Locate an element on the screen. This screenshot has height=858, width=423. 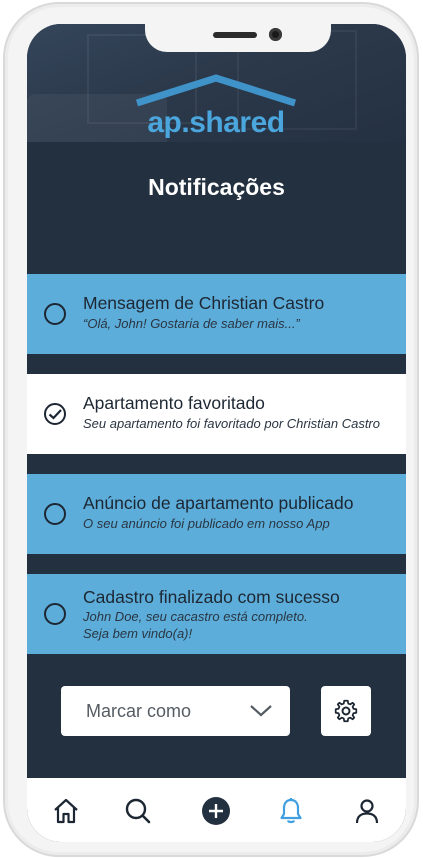
notification-message: “Olá, John! Gostaria de saber mais...” is located at coordinates (191, 323).